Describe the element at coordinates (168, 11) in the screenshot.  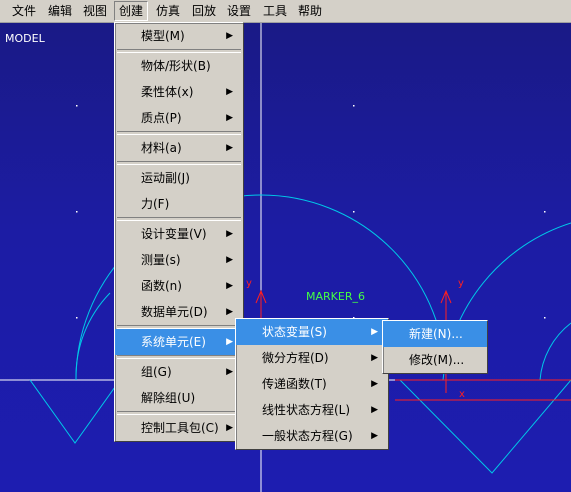
I see `menu-simulate: 仿真` at that location.